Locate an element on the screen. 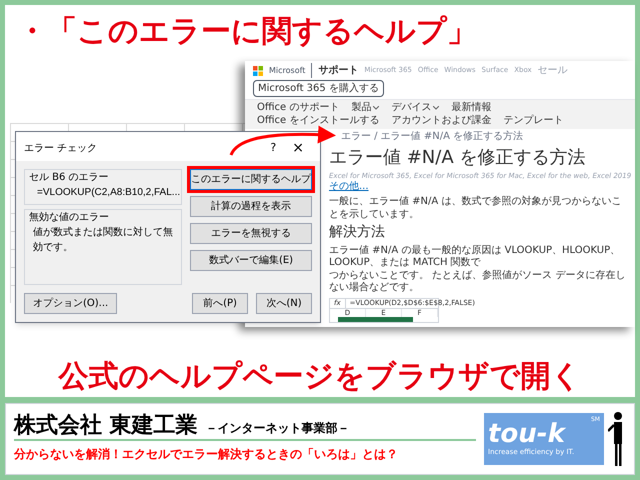 This screenshot has width=640, height=480. division-name: －インターネット事業部－ is located at coordinates (278, 428).